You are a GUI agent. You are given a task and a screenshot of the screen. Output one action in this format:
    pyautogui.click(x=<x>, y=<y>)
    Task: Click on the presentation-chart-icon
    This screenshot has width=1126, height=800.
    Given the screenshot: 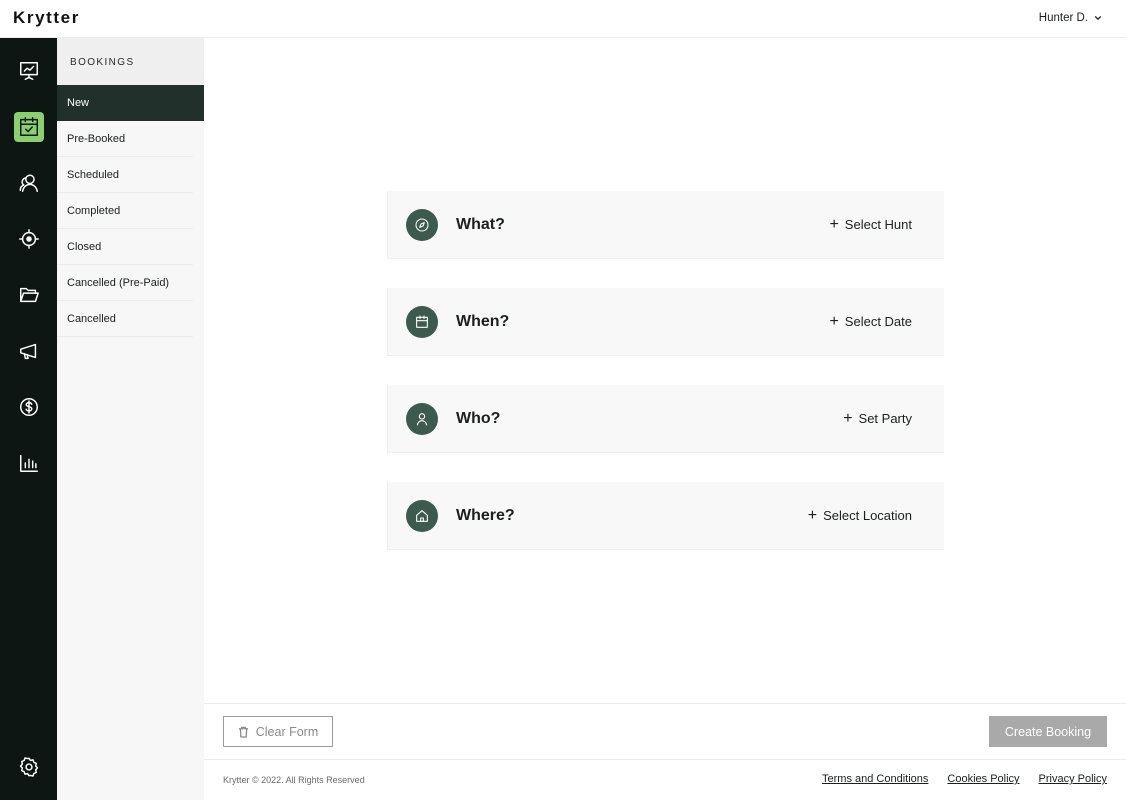 What is the action you would take?
    pyautogui.click(x=29, y=71)
    